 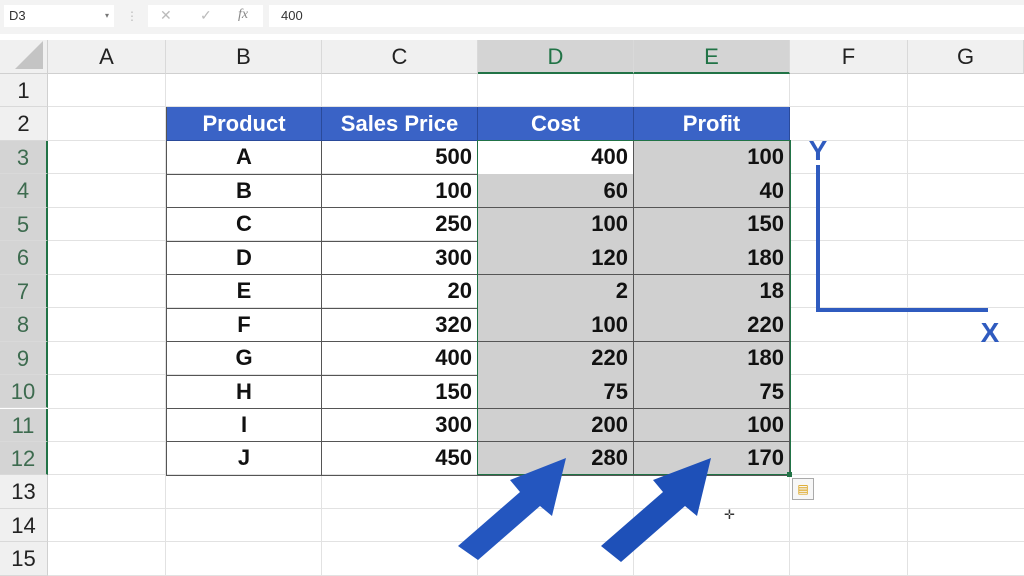 What do you see at coordinates (24, 91) in the screenshot?
I see `row-header-1: 1` at bounding box center [24, 91].